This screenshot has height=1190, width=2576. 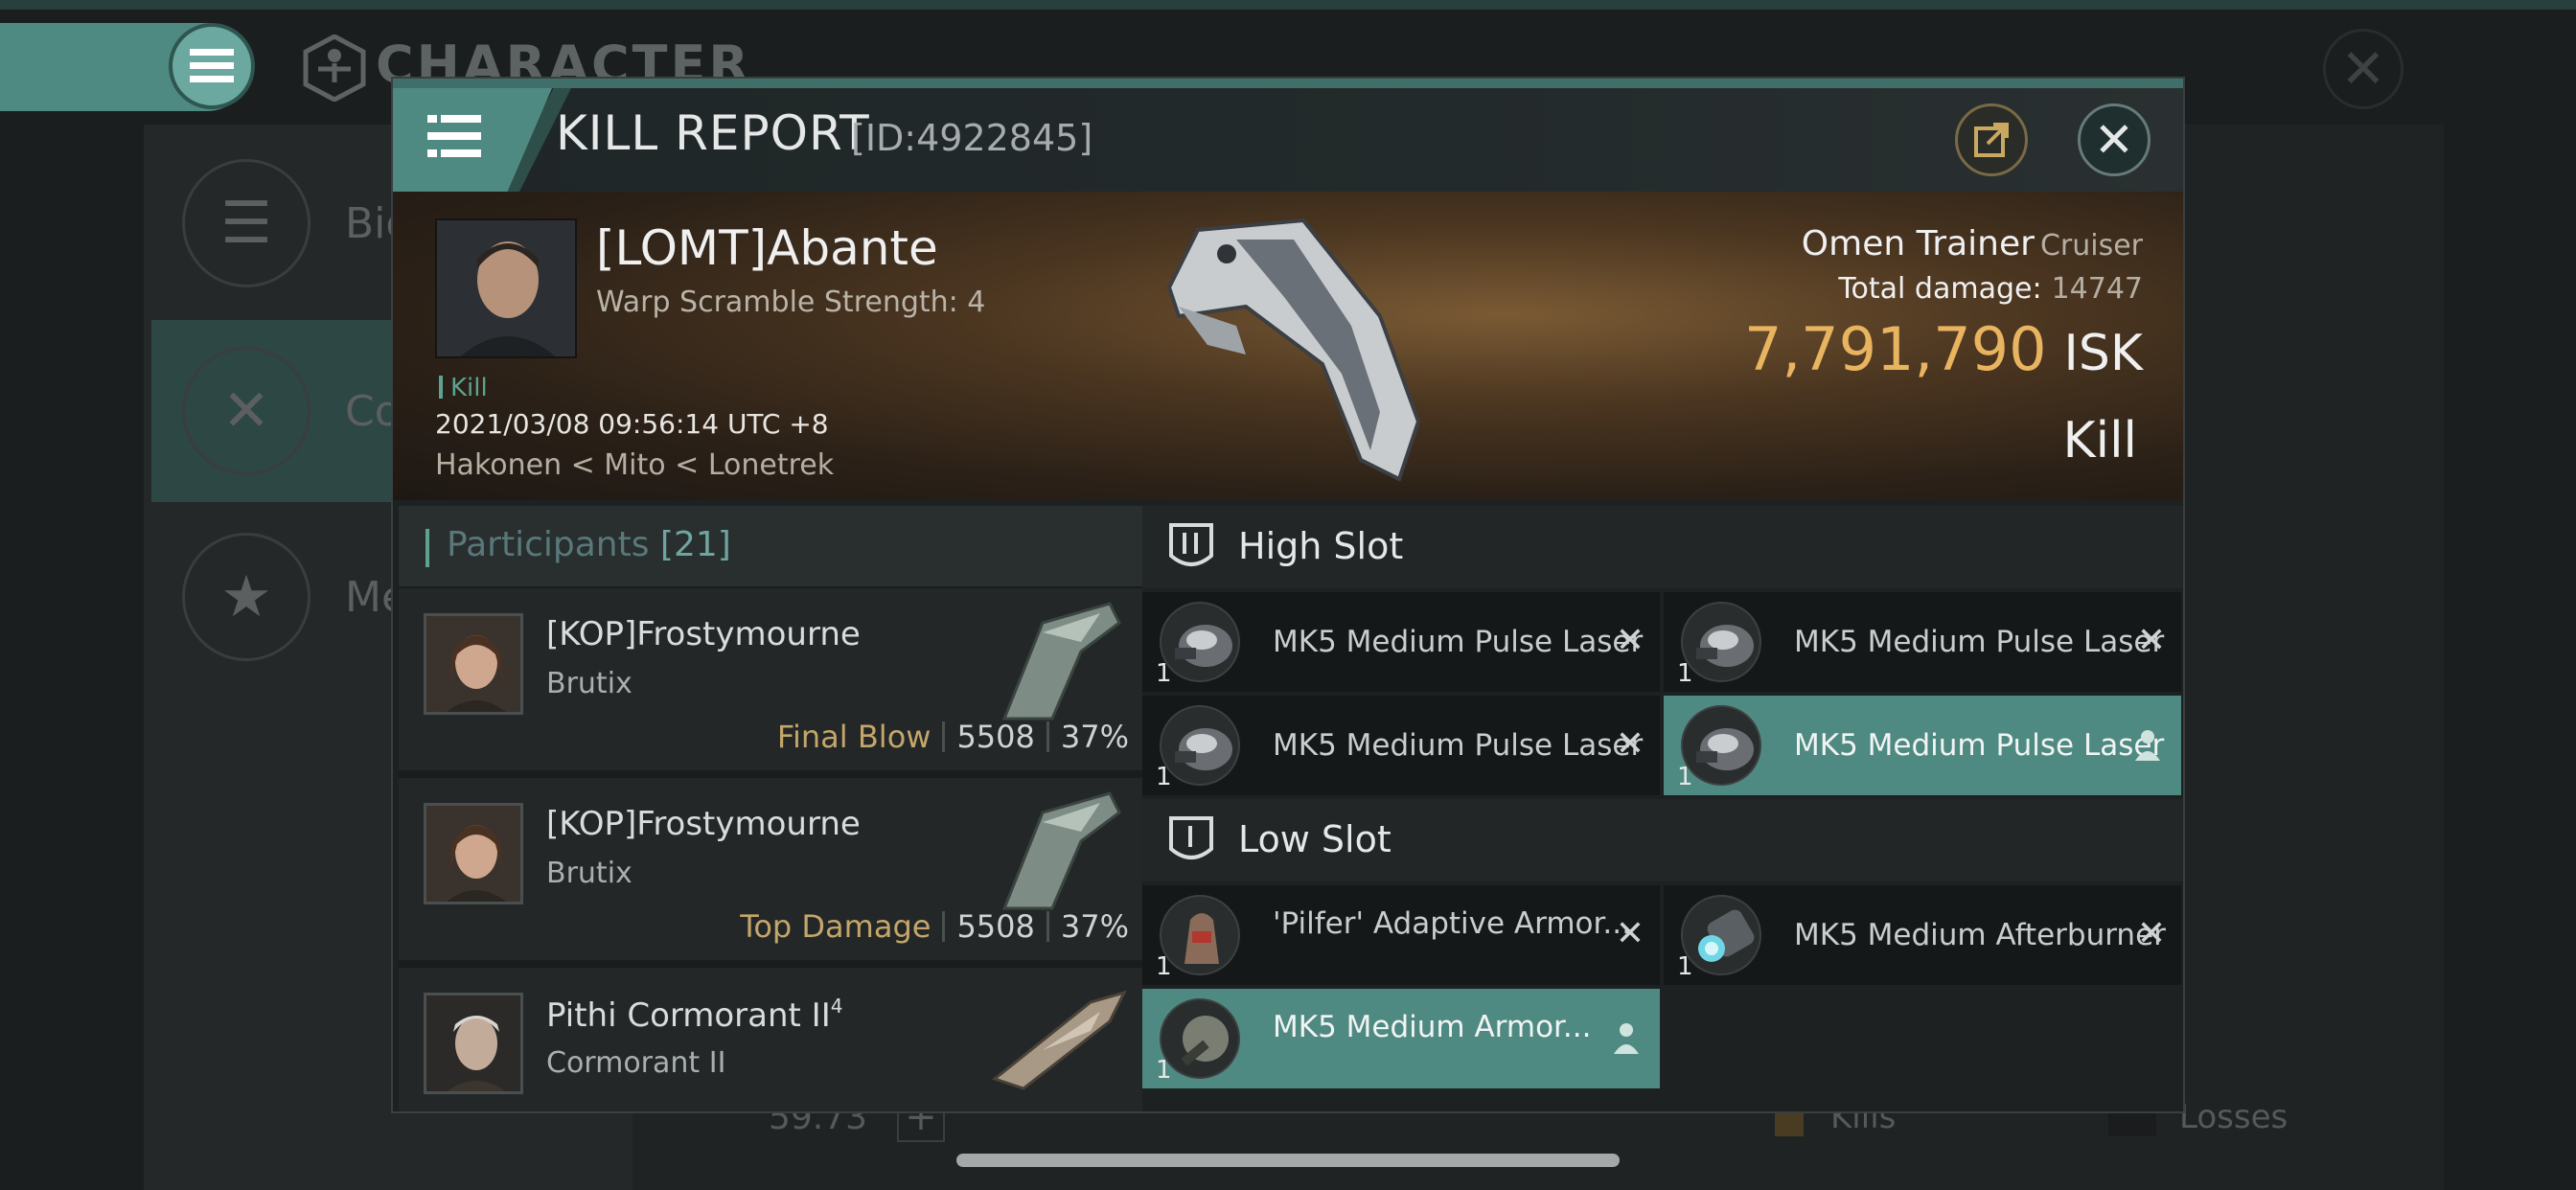 What do you see at coordinates (1288, 1161) in the screenshot?
I see `home-indicator` at bounding box center [1288, 1161].